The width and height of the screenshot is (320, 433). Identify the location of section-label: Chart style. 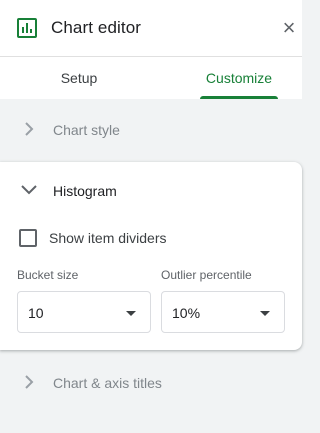
(86, 130).